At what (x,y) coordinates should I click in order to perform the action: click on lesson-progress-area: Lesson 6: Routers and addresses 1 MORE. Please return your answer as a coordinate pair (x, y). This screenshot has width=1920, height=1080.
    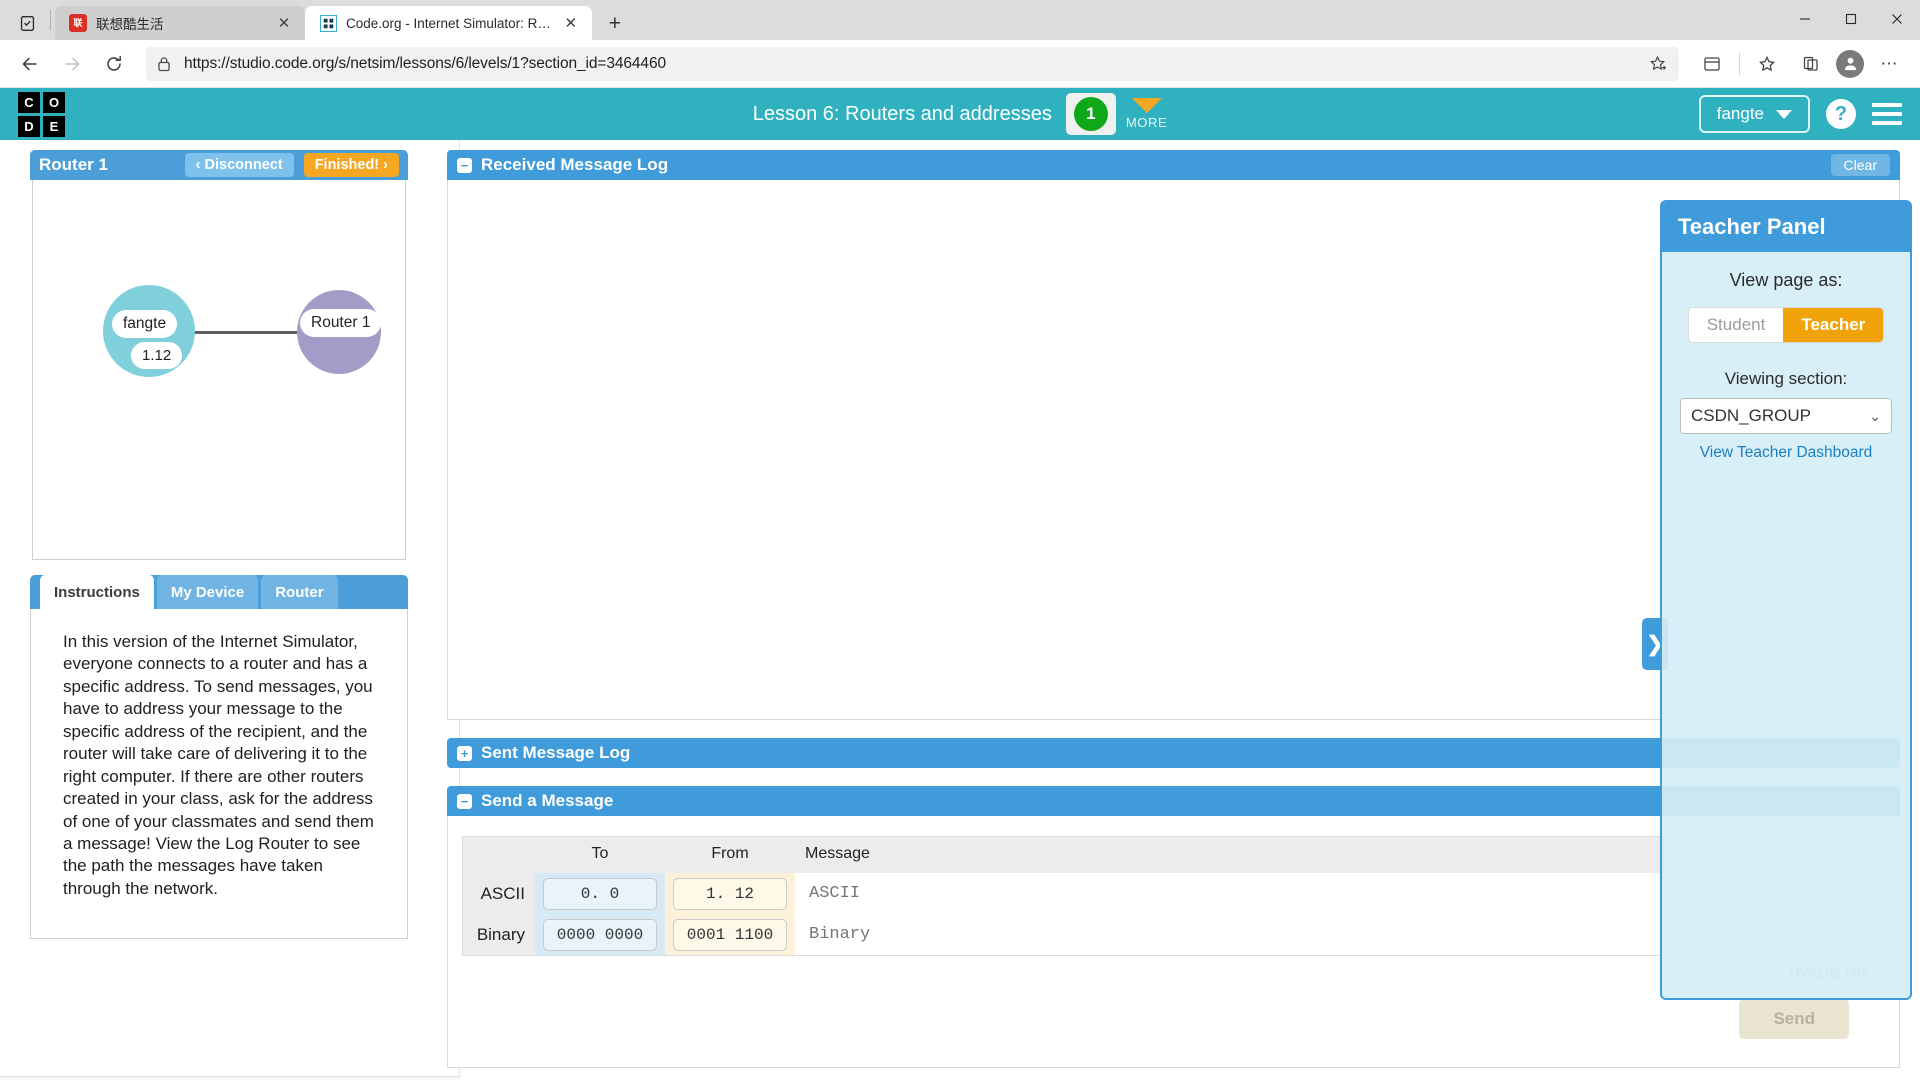
    Looking at the image, I should click on (960, 114).